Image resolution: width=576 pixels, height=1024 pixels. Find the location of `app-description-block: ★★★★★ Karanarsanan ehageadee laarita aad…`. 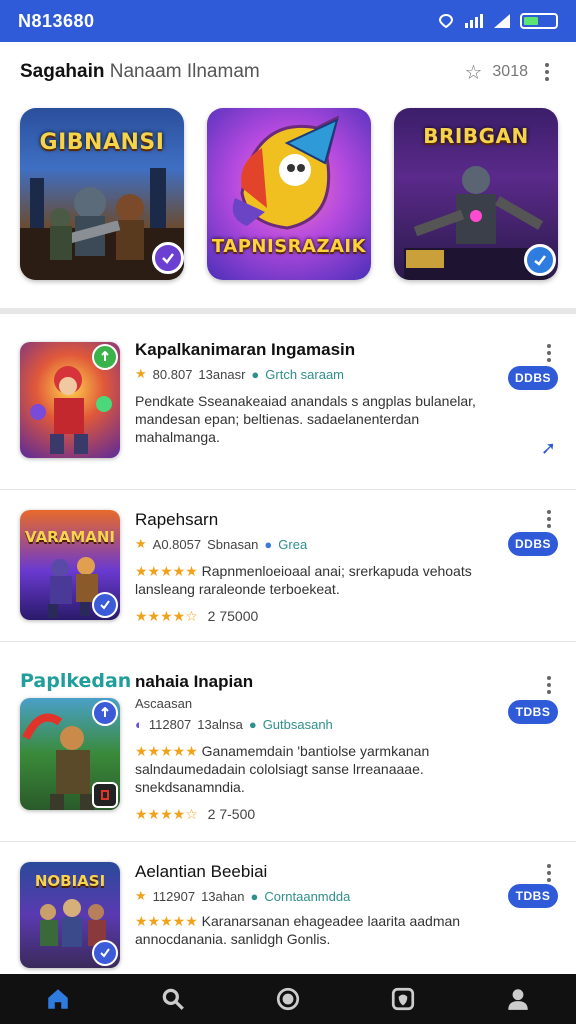

app-description-block: ★★★★★ Karanarsanan ehageadee laarita aad… is located at coordinates (315, 930).